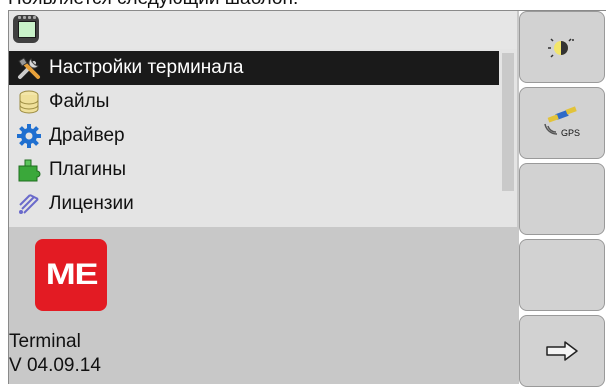  I want to click on gear-icon, so click(29, 136).